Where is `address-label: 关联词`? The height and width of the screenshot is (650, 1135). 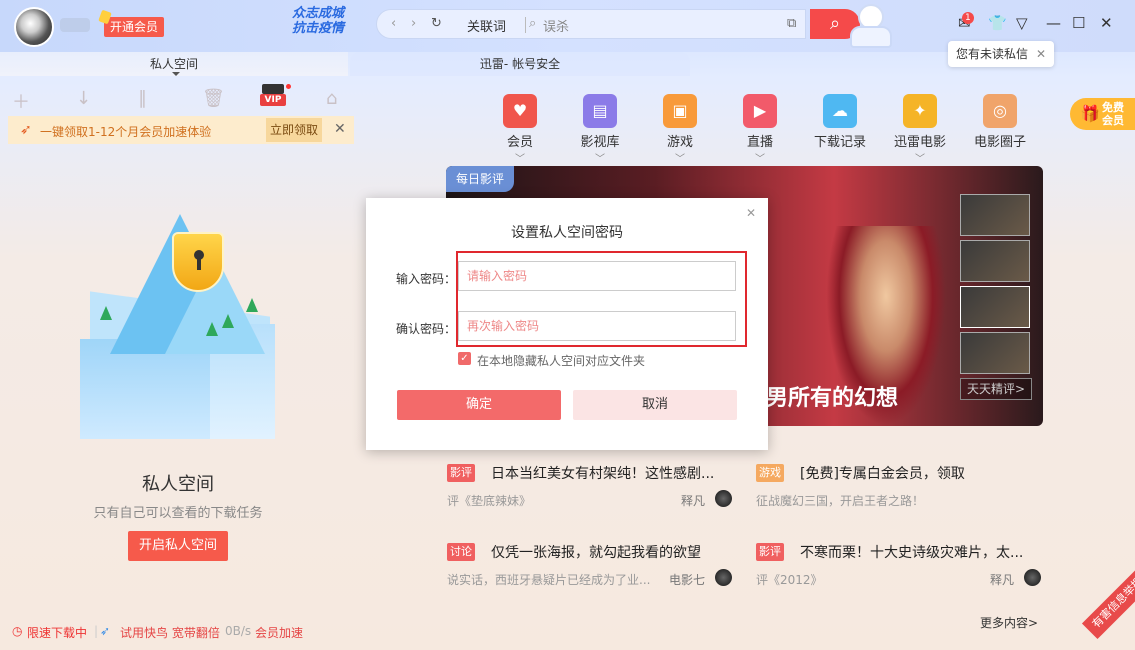
address-label: 关联词 is located at coordinates (487, 27).